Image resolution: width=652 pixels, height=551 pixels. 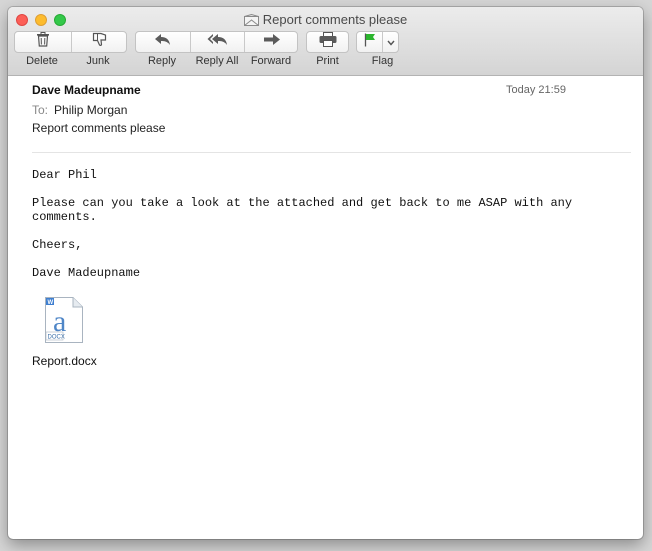 I want to click on chevron-down-icon, so click(x=391, y=42).